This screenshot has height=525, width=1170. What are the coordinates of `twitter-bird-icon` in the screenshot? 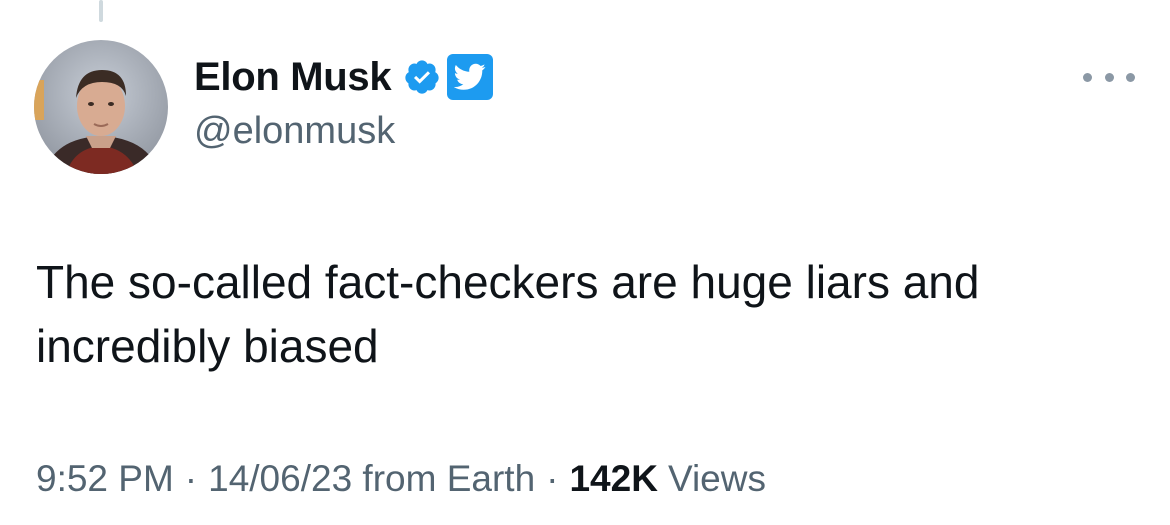 It's located at (470, 77).